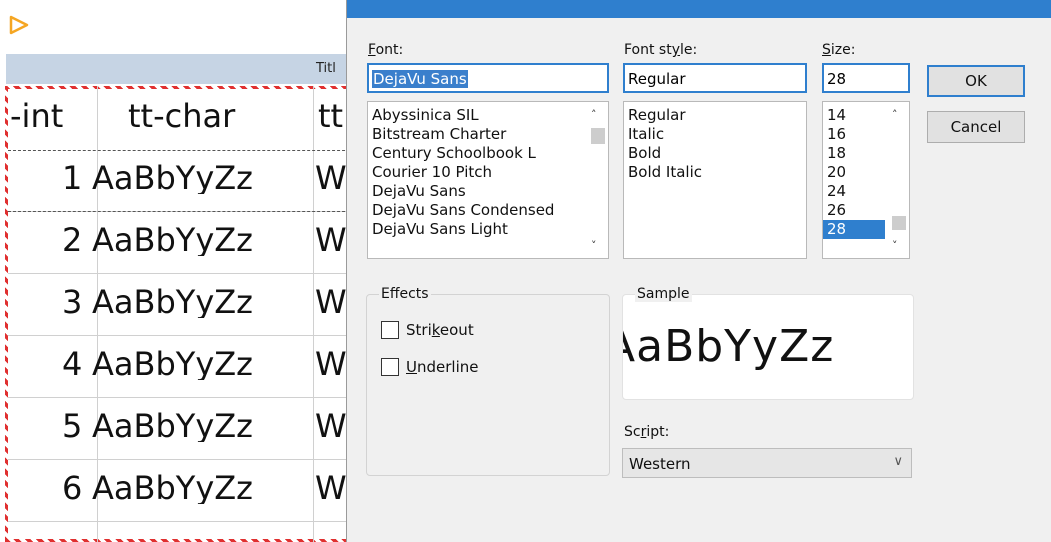 This screenshot has width=1051, height=542. I want to click on list-item: Italic, so click(715, 134).